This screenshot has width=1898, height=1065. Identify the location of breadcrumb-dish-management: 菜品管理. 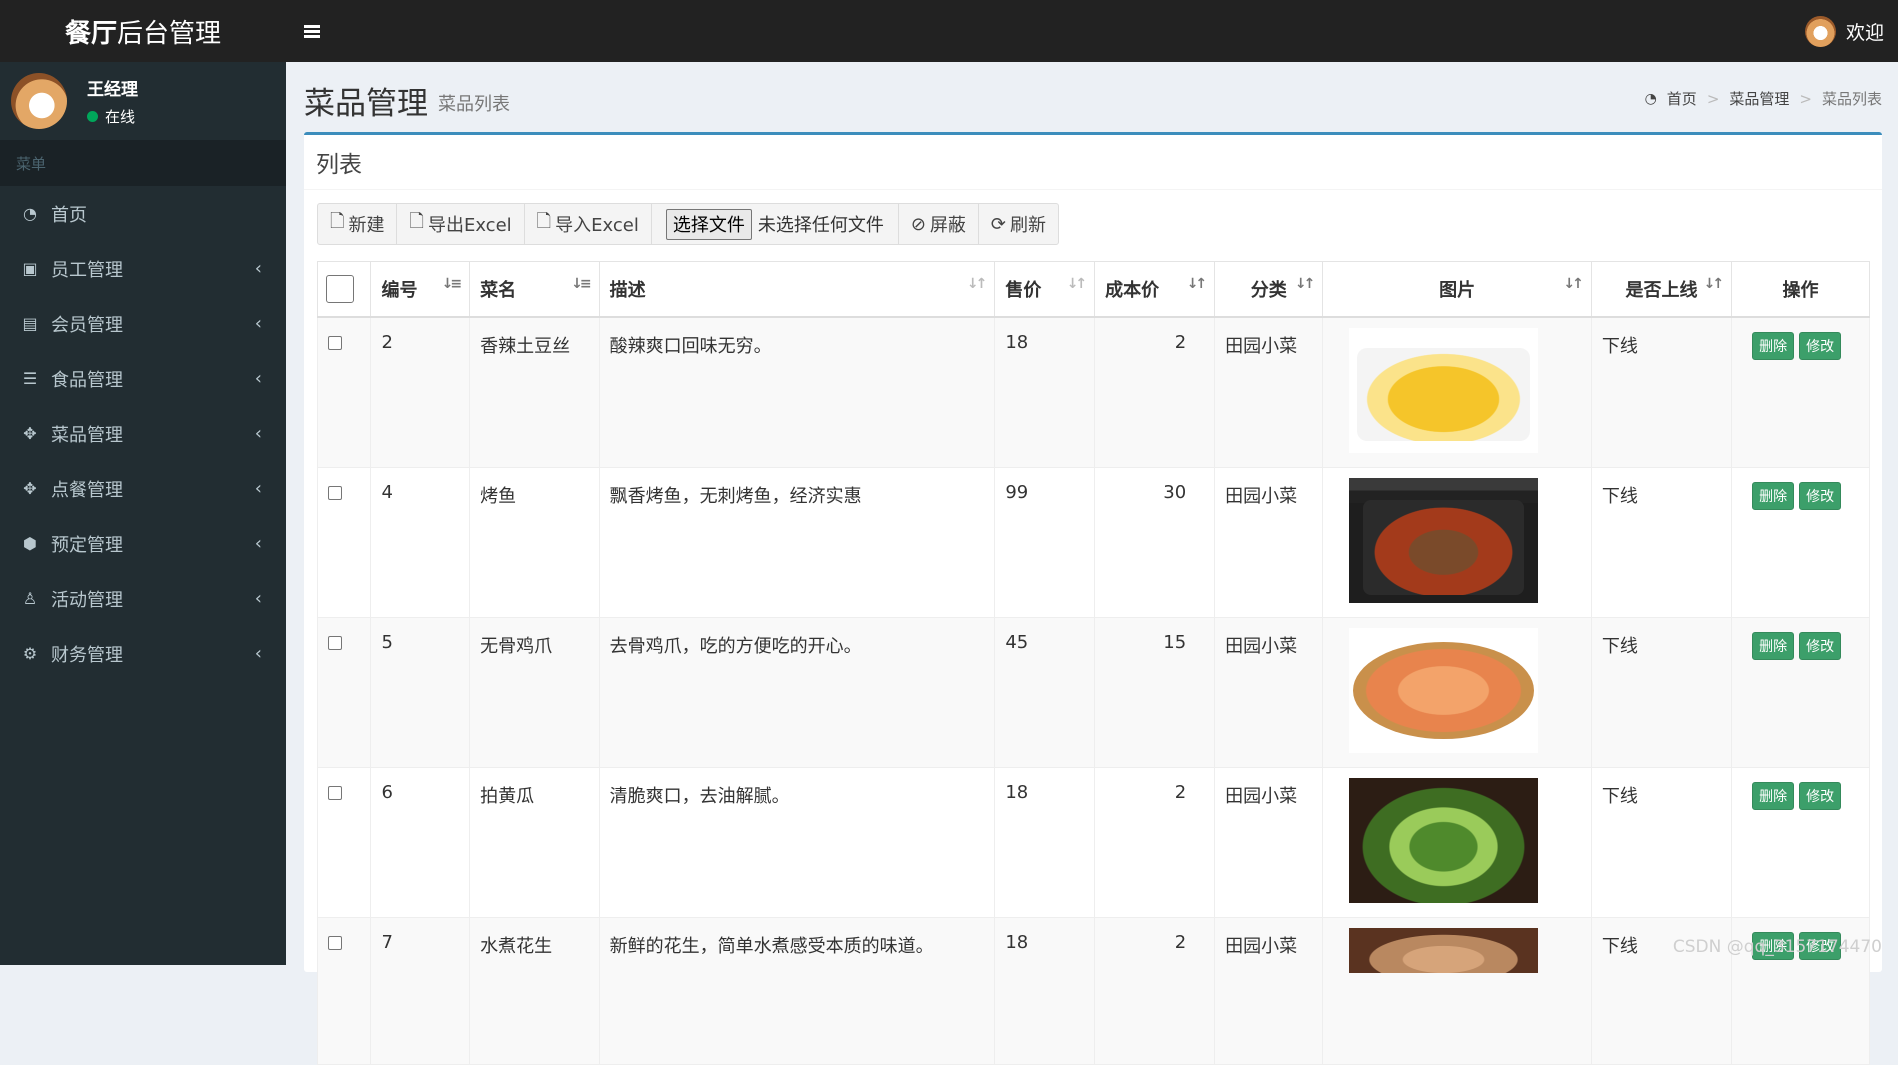
(1759, 98).